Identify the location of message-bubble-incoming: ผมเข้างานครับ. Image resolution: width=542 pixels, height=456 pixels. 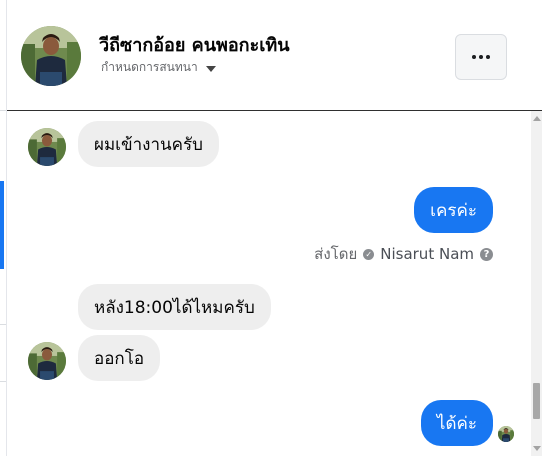
(148, 144).